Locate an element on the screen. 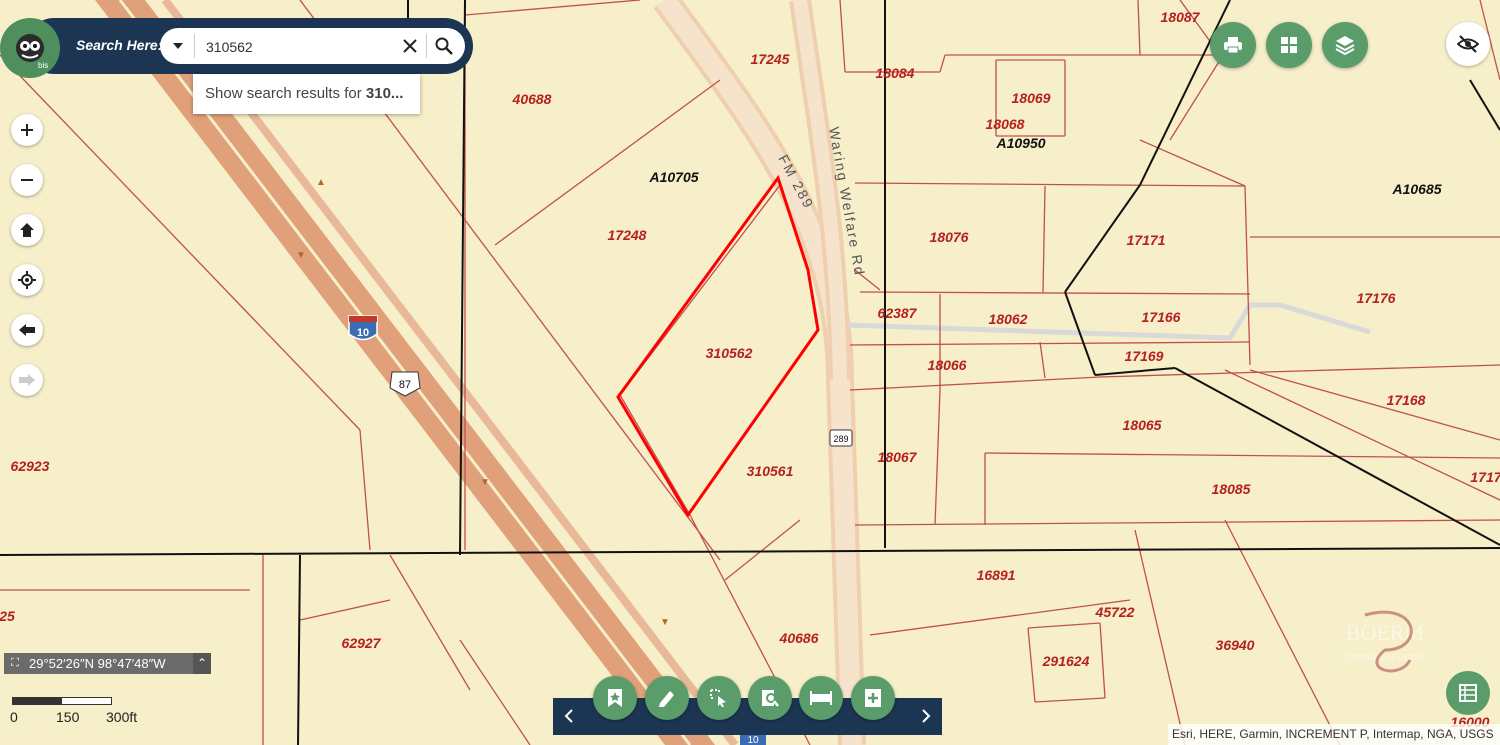  attribute-table-button is located at coordinates (1468, 693).